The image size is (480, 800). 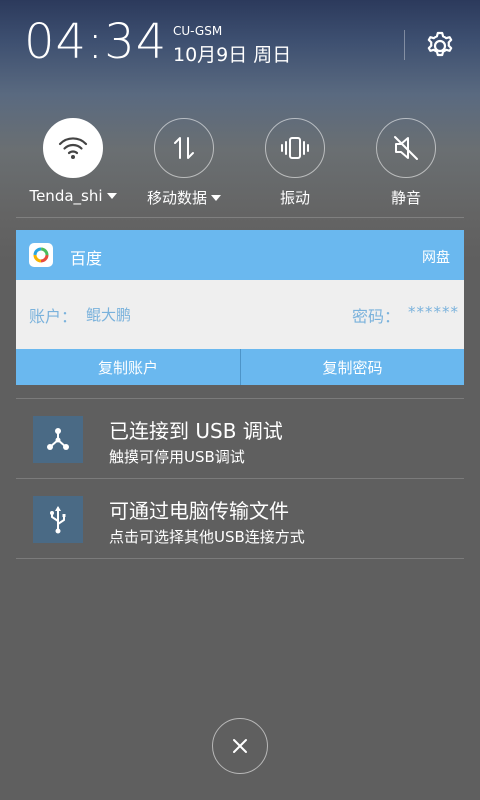 I want to click on clear-notifications-button, so click(x=240, y=746).